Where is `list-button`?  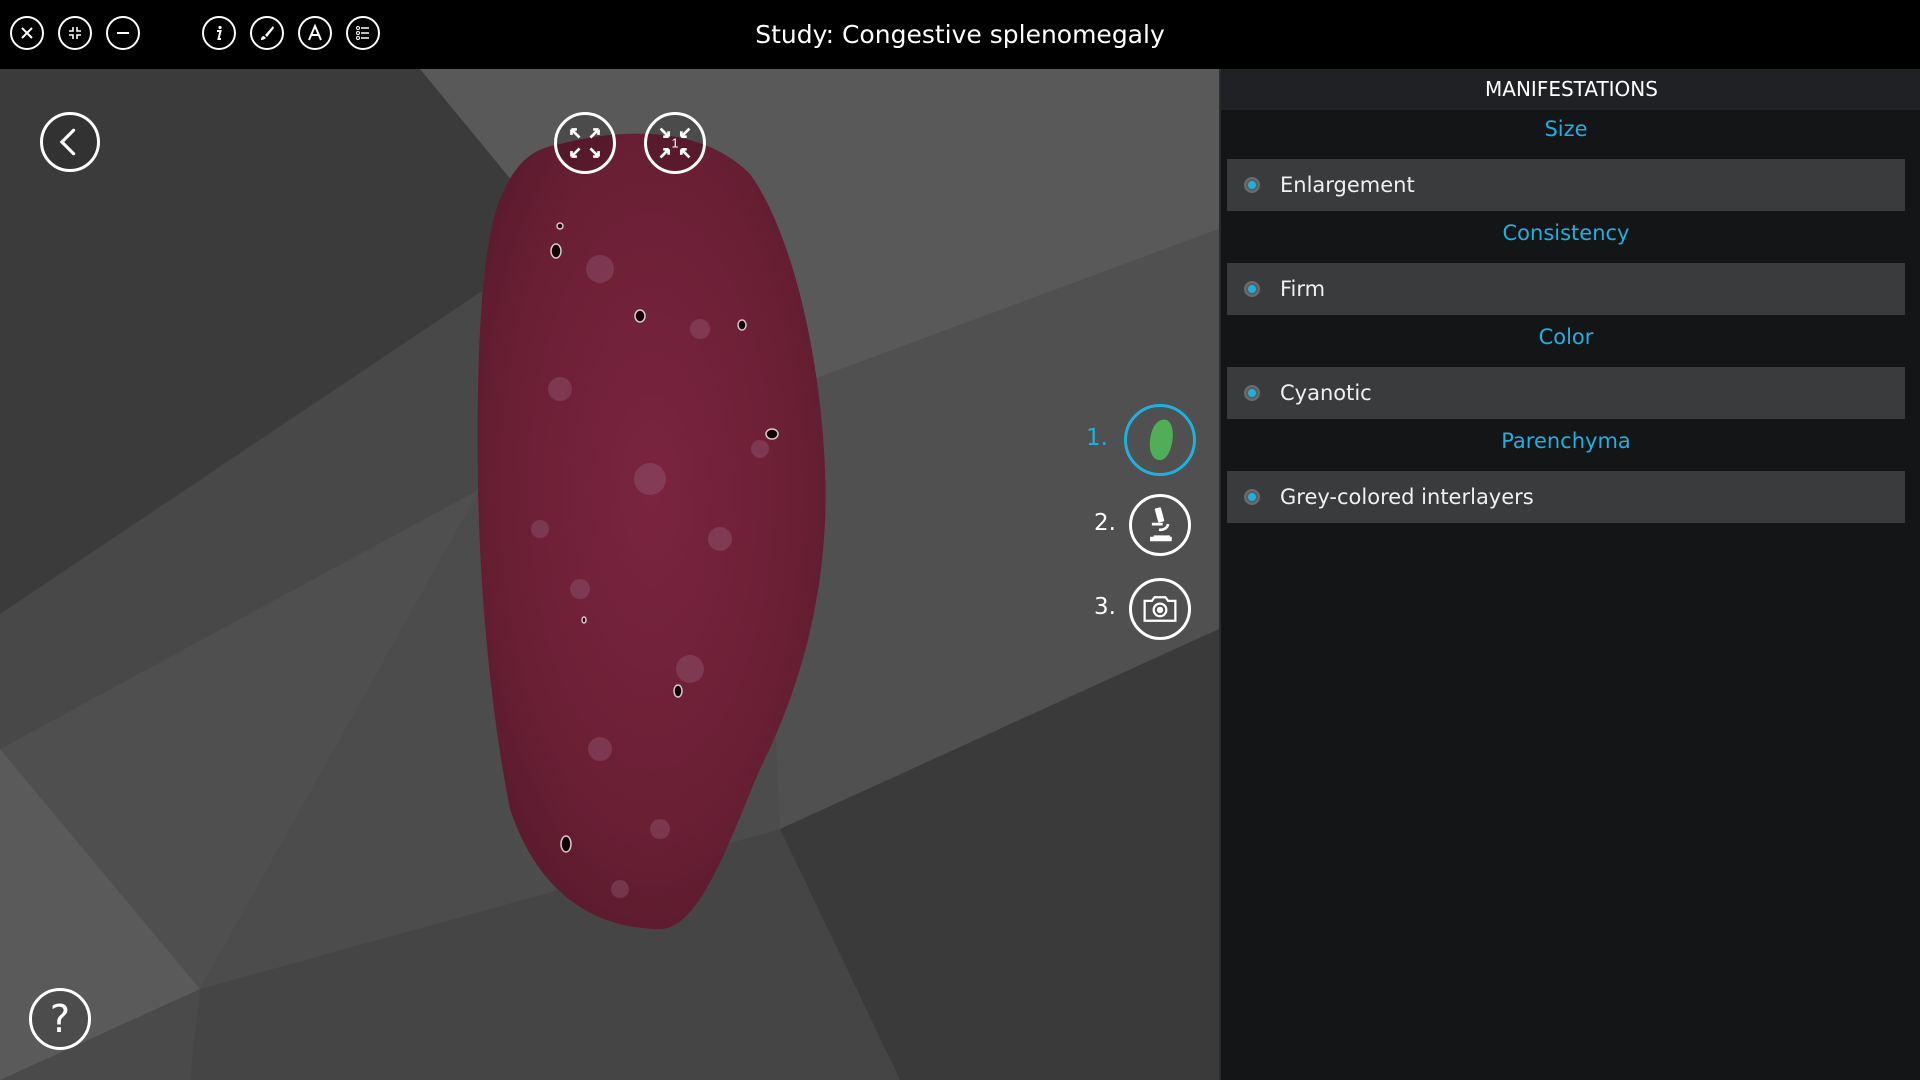
list-button is located at coordinates (363, 33).